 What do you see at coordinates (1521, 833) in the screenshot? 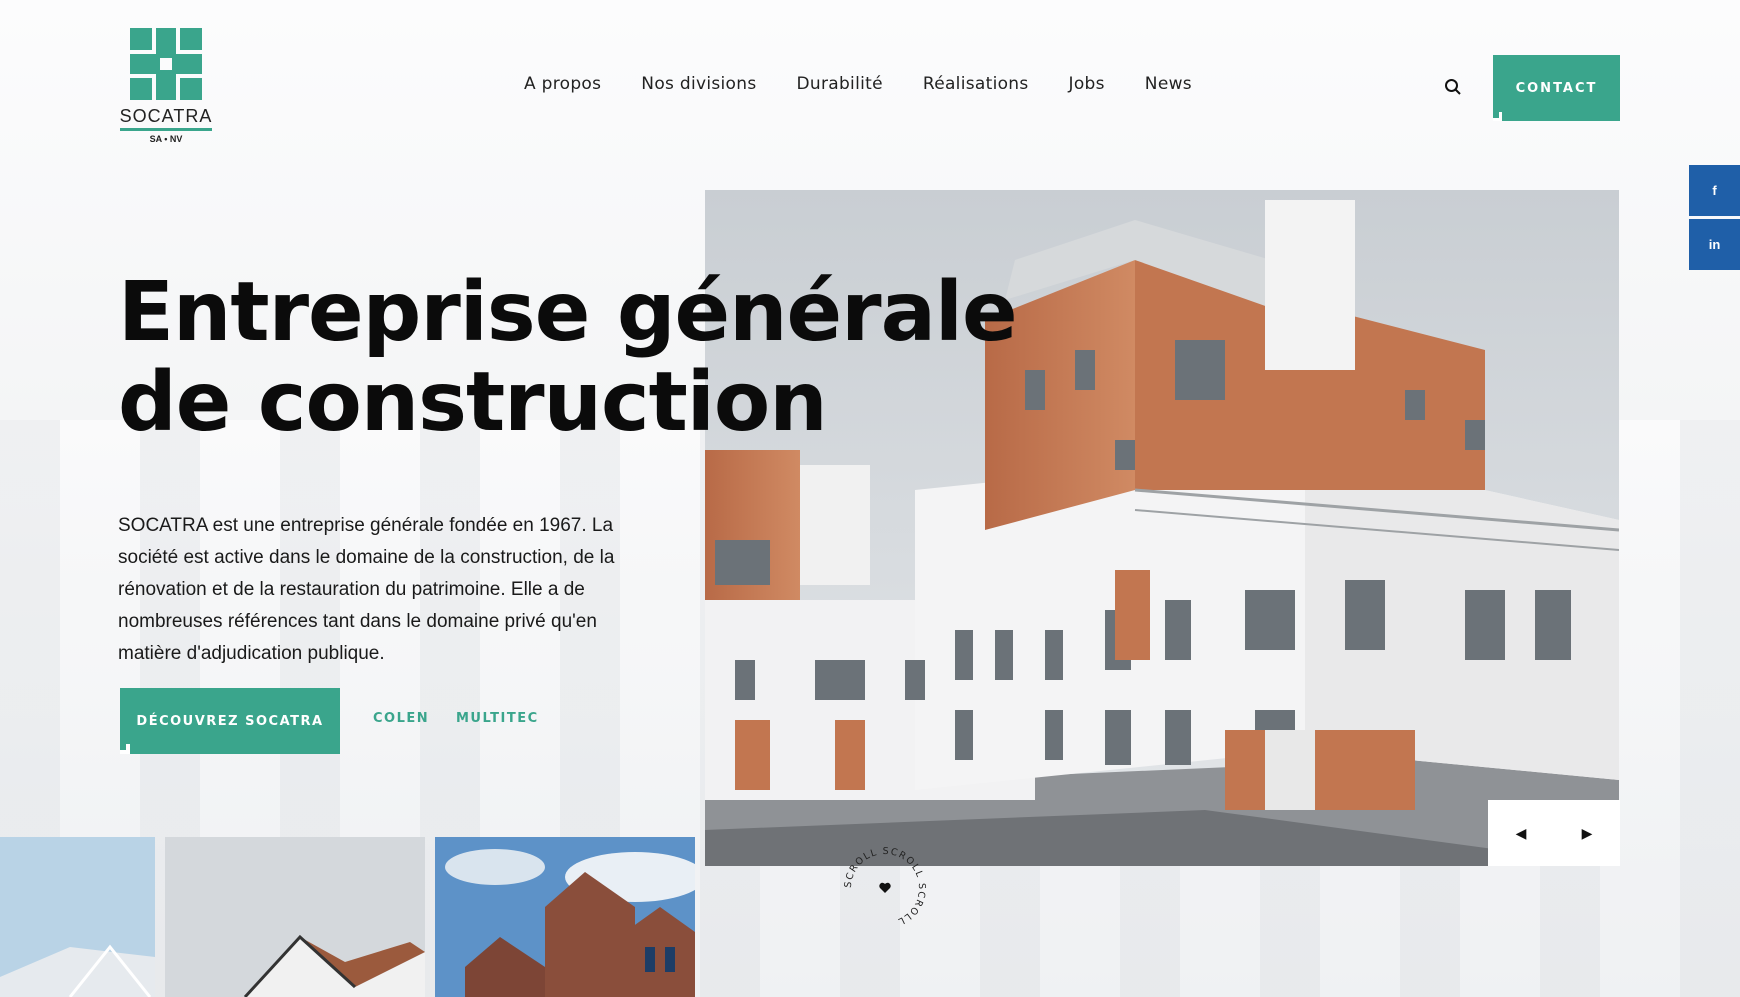
I see `caret-left-icon: ◀` at bounding box center [1521, 833].